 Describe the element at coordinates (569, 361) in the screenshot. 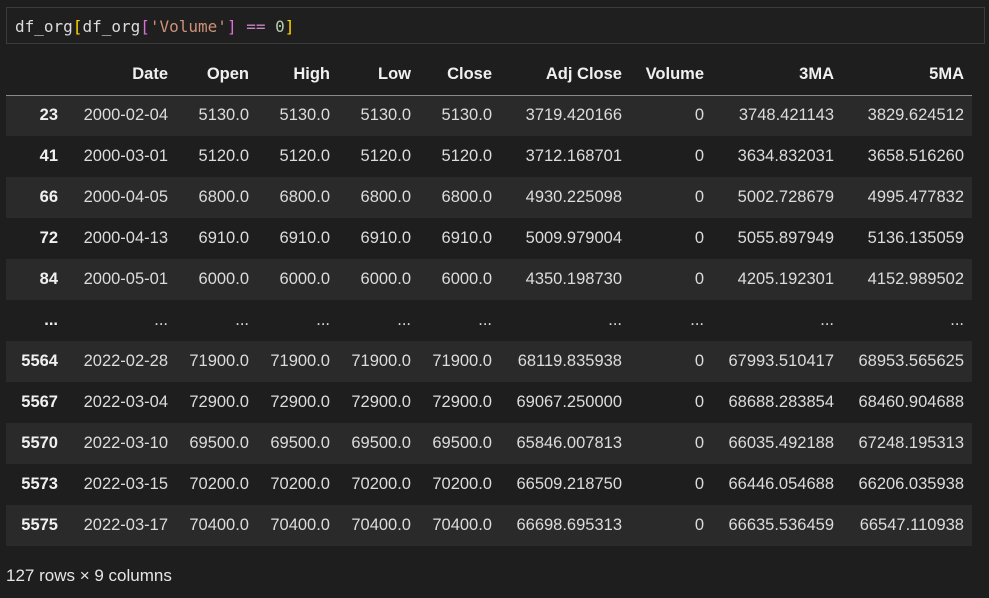

I see `table-cell: 68119.835938` at that location.